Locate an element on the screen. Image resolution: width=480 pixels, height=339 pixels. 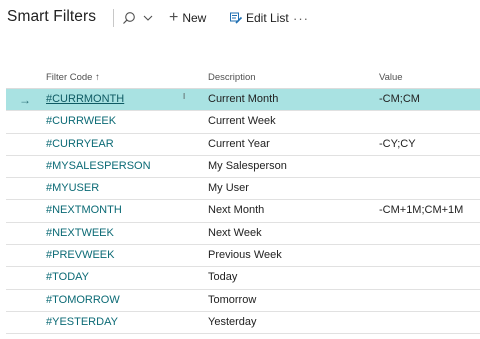
description-cell: Previous Week is located at coordinates (245, 255).